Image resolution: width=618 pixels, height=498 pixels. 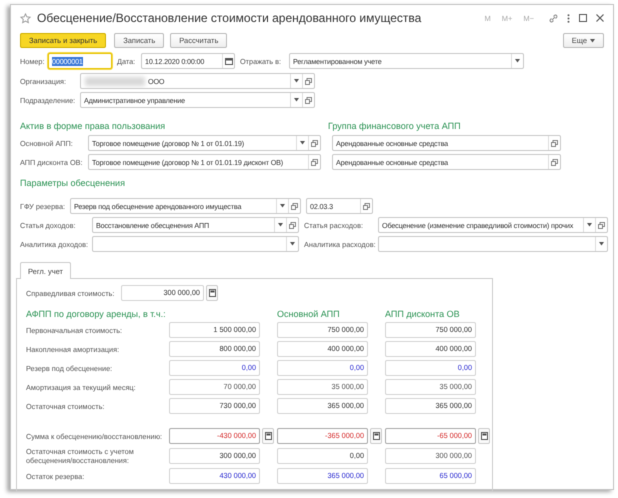 I want to click on section-heading: Актив в форме права пользования, so click(x=93, y=126).